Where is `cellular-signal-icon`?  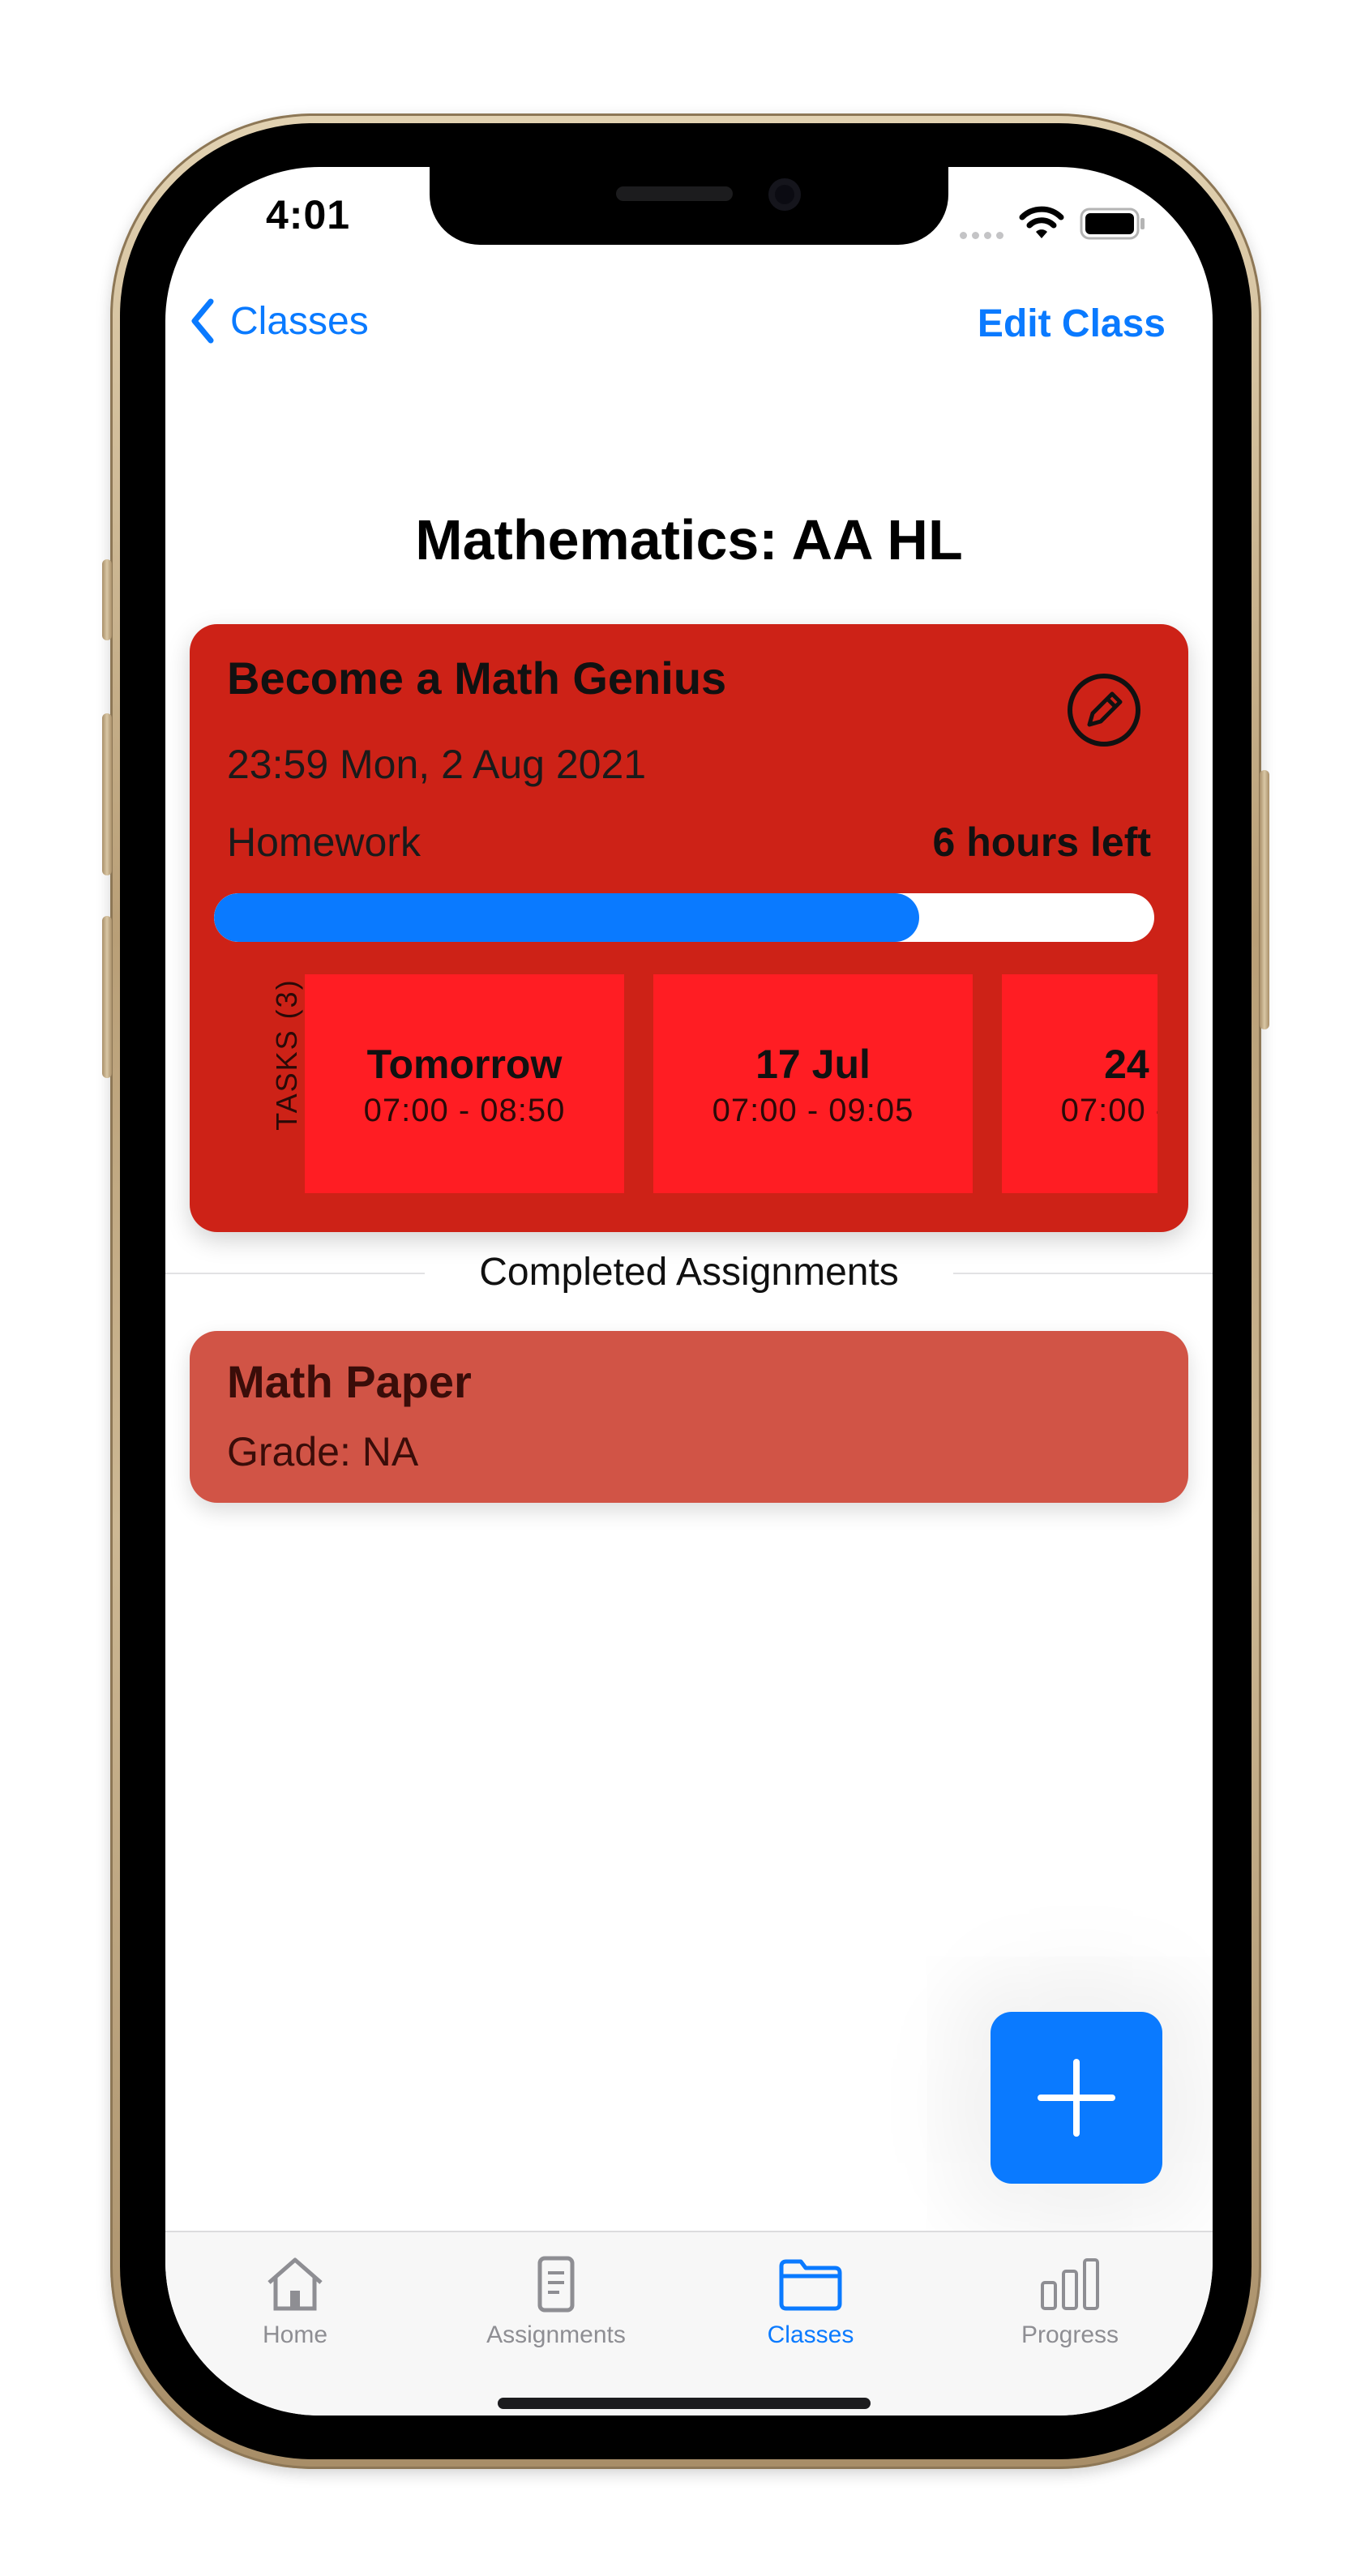
cellular-signal-icon is located at coordinates (984, 236).